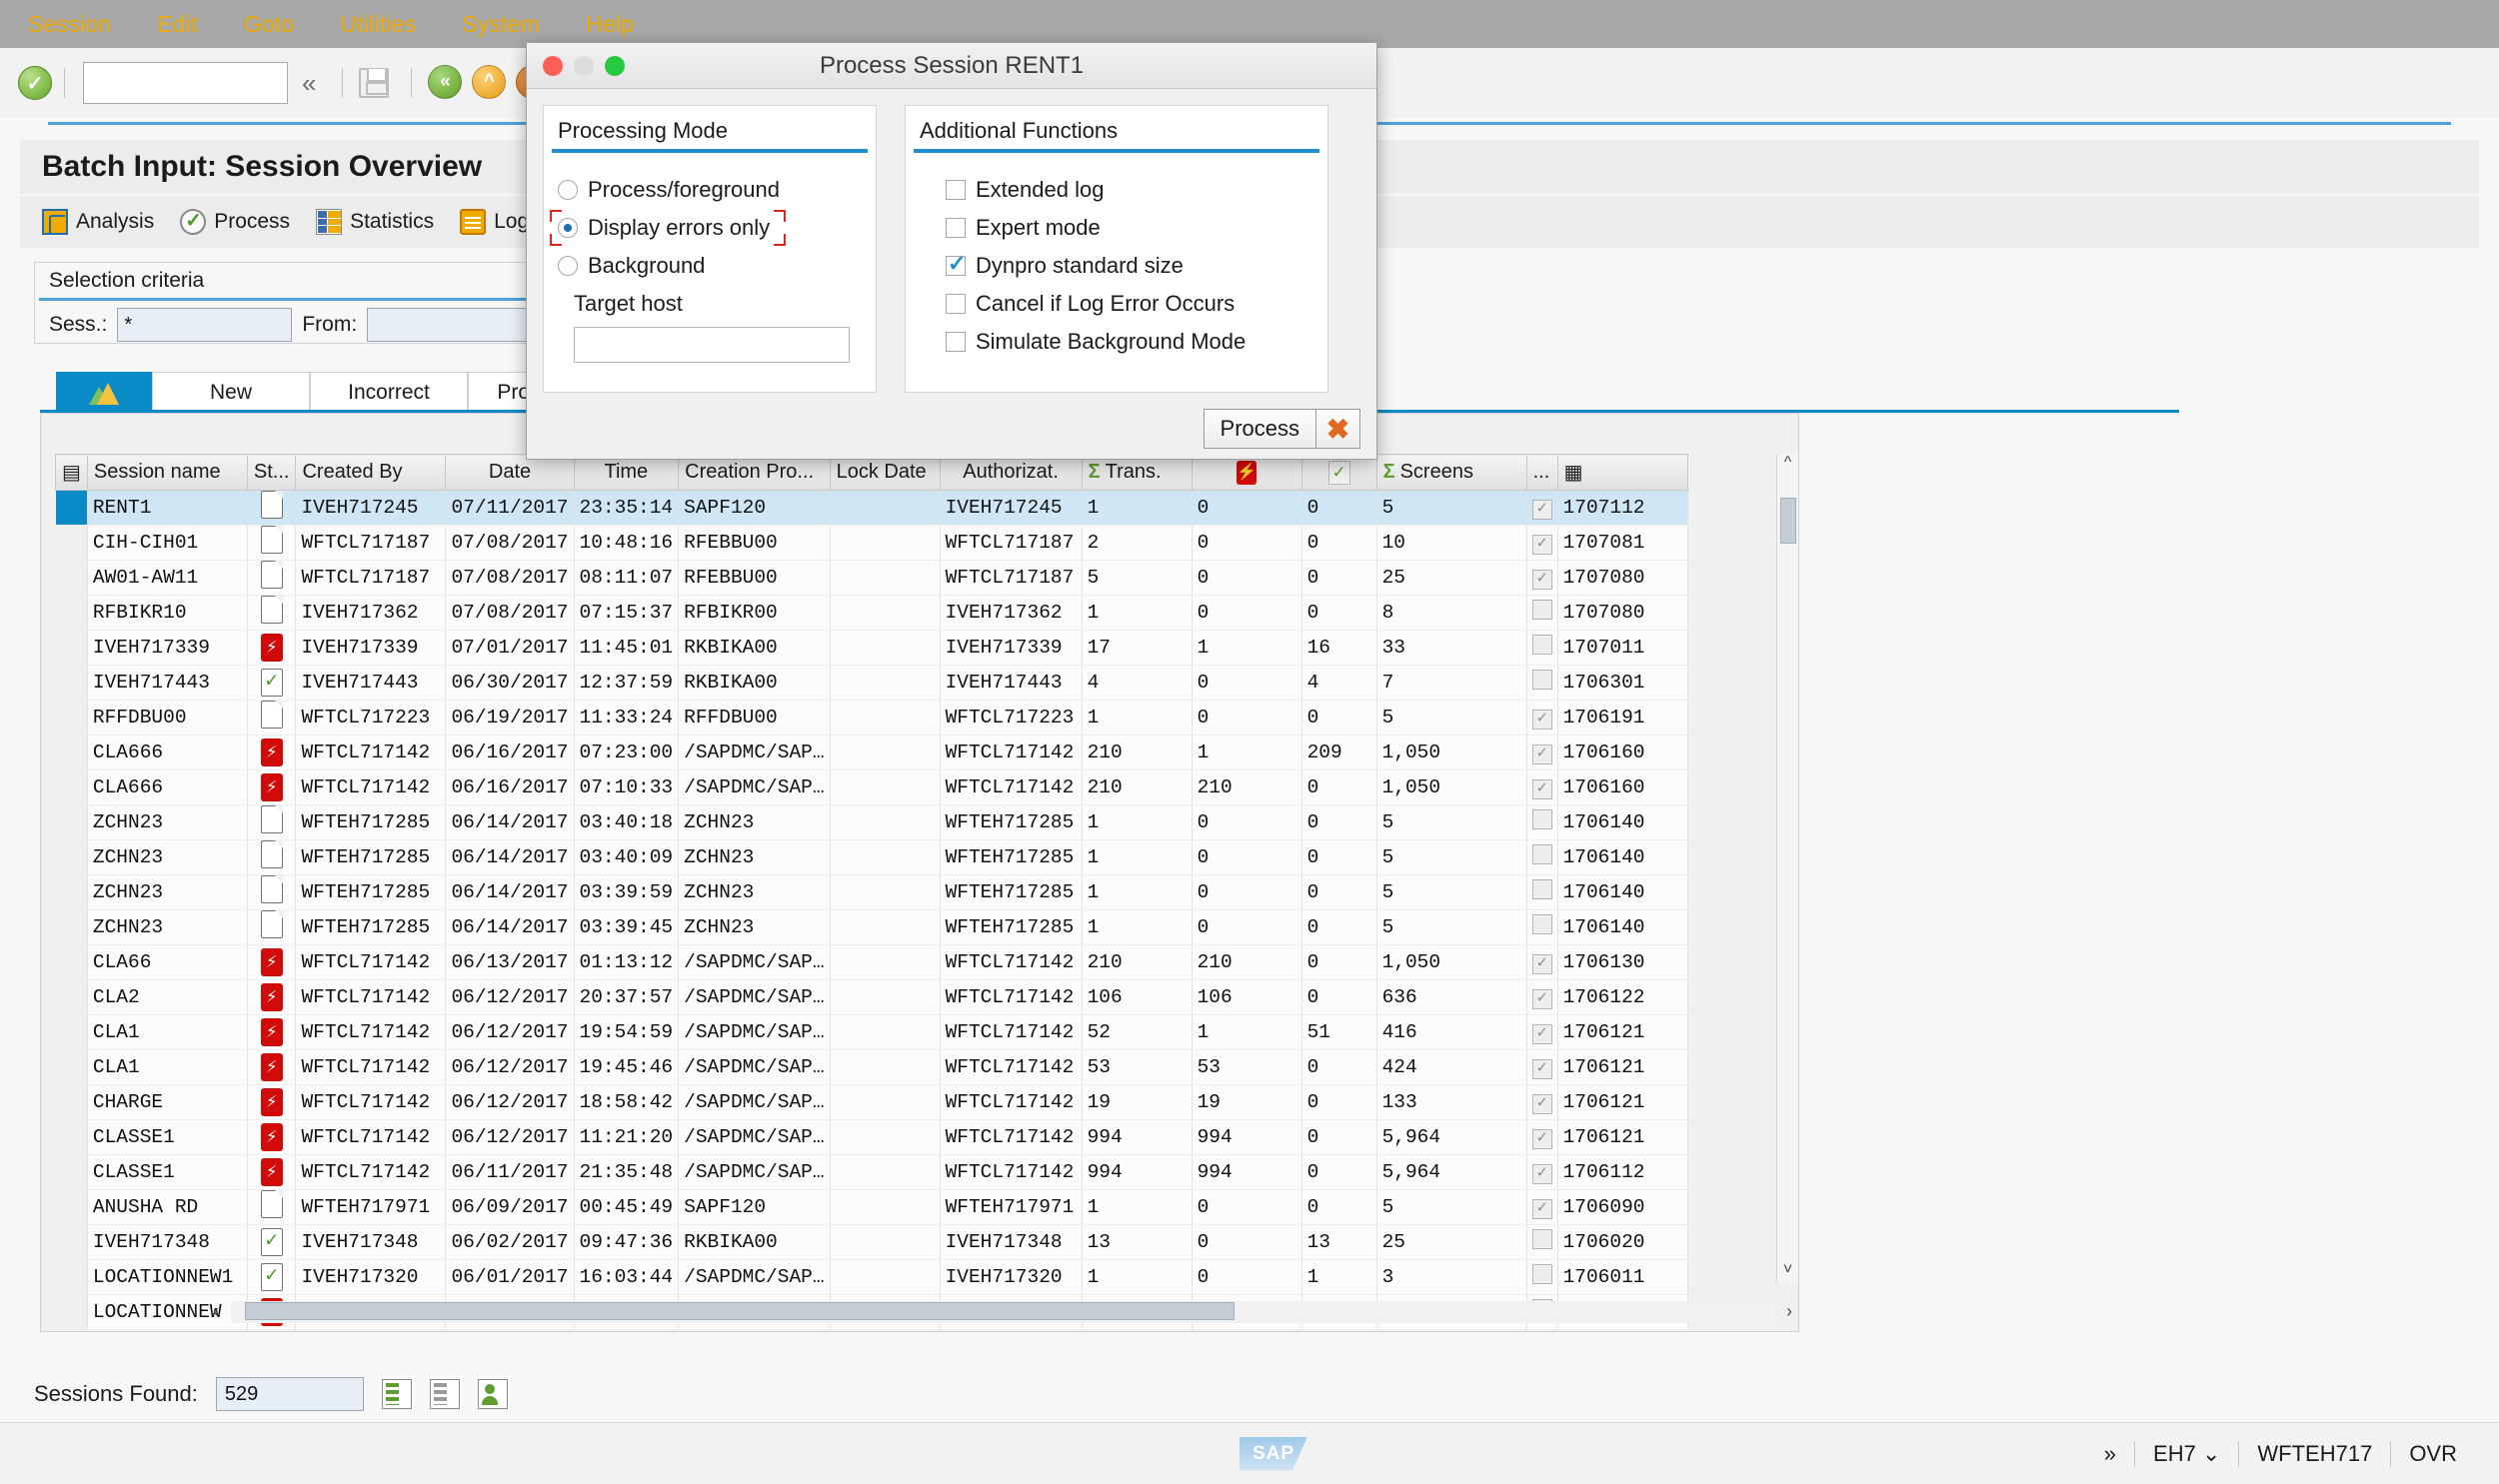  Describe the element at coordinates (1622, 472) in the screenshot. I see `column-config-icon: ▦` at that location.